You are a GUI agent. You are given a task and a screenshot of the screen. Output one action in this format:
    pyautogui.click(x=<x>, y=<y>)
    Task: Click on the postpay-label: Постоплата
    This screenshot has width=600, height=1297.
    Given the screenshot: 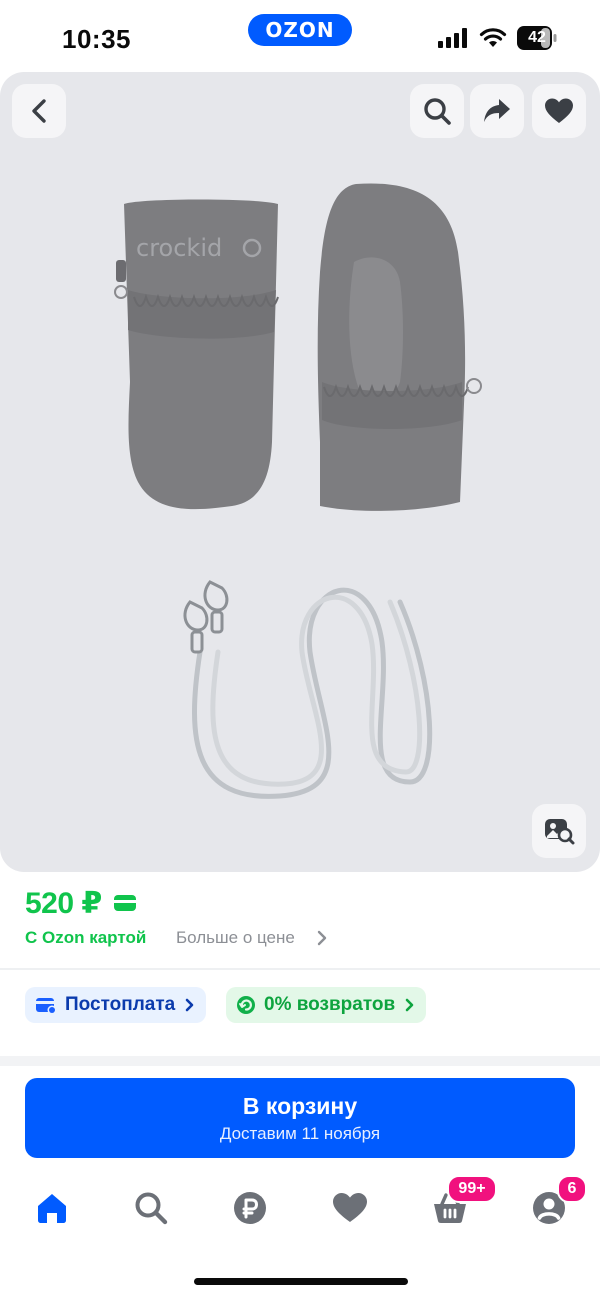 What is the action you would take?
    pyautogui.click(x=120, y=1004)
    